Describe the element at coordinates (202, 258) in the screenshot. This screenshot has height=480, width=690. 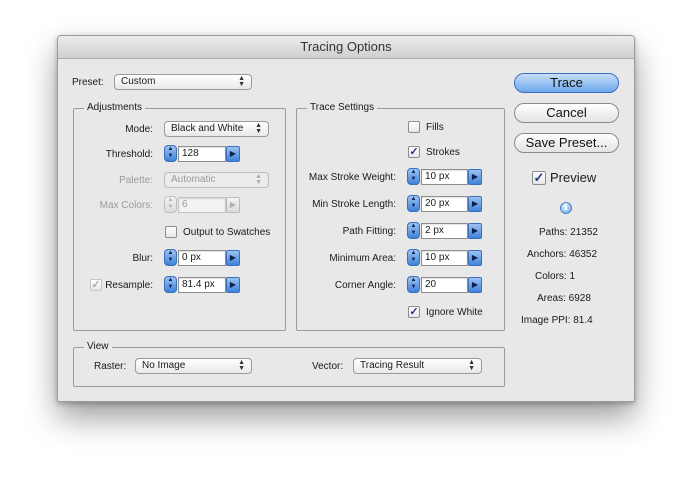
I see `blur-field: 0 px` at that location.